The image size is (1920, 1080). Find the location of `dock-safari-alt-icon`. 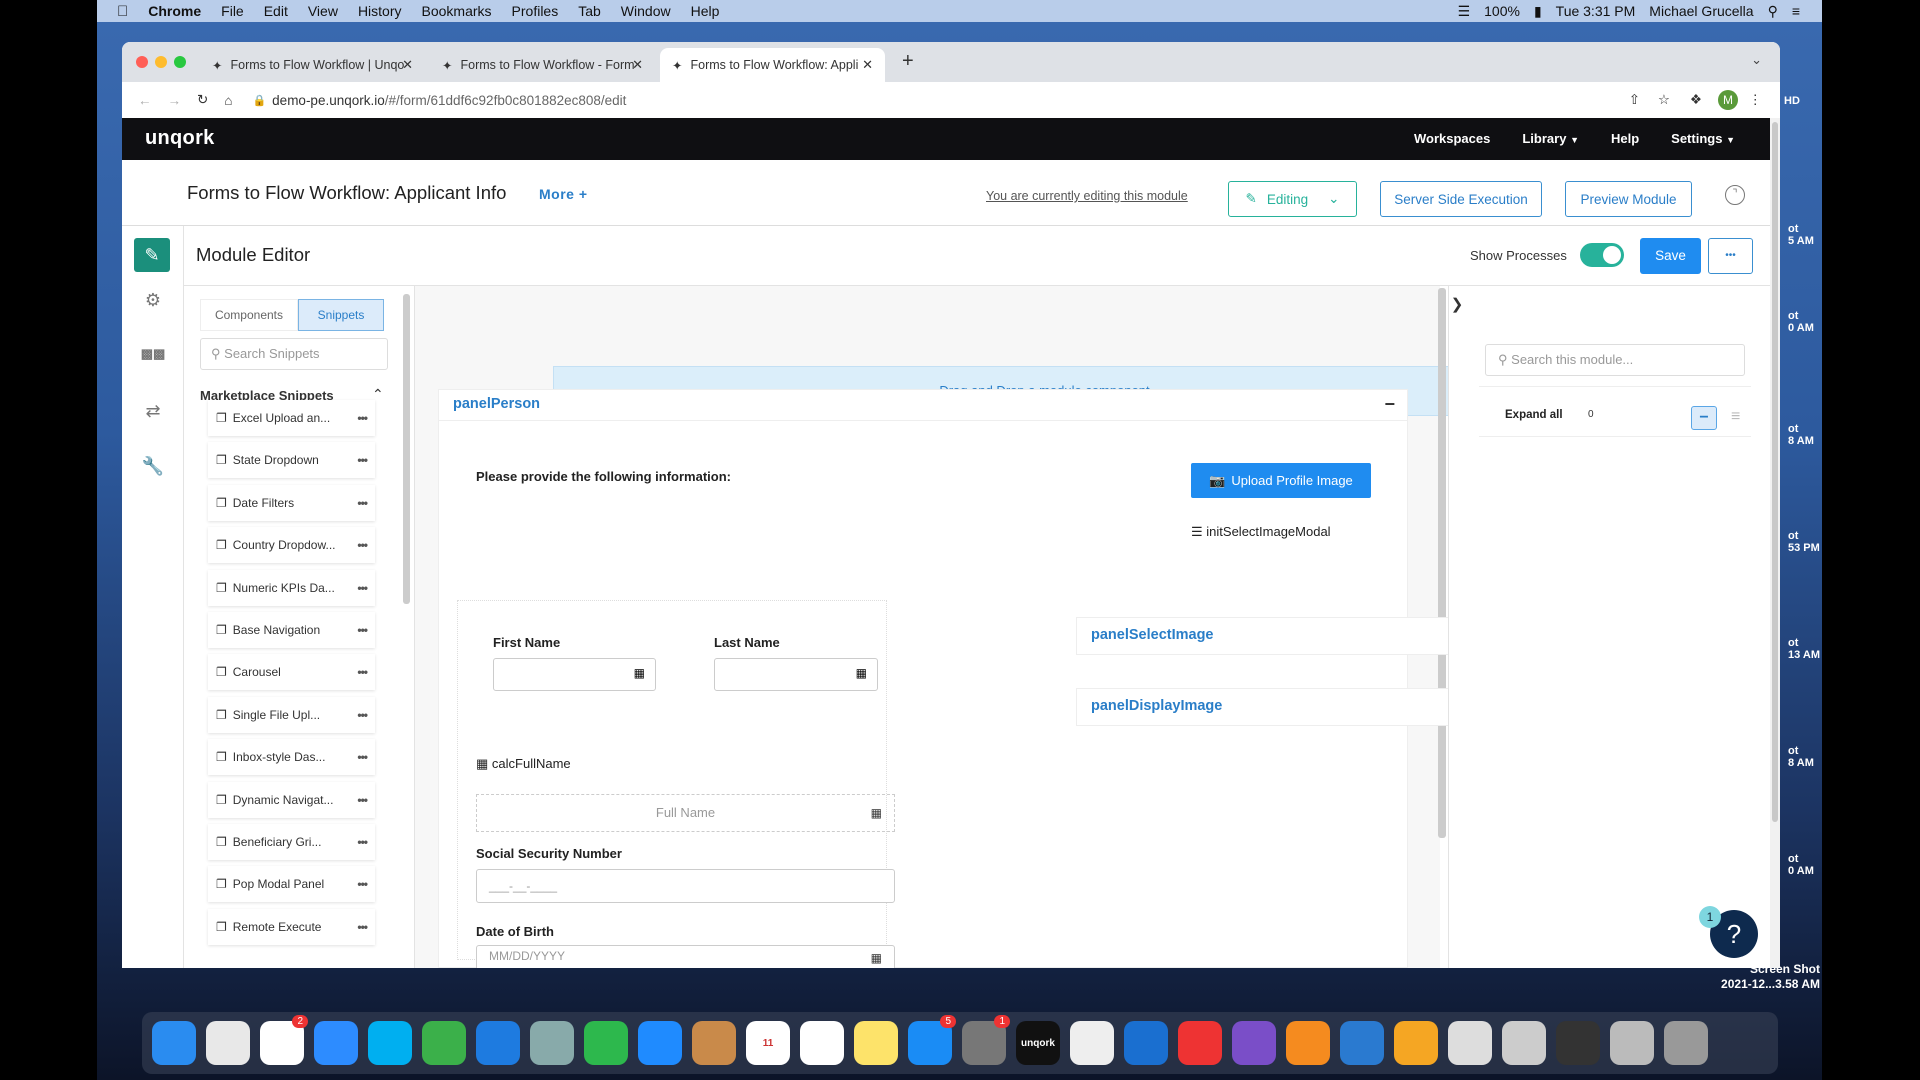

dock-safari-alt-icon is located at coordinates (444, 1043).